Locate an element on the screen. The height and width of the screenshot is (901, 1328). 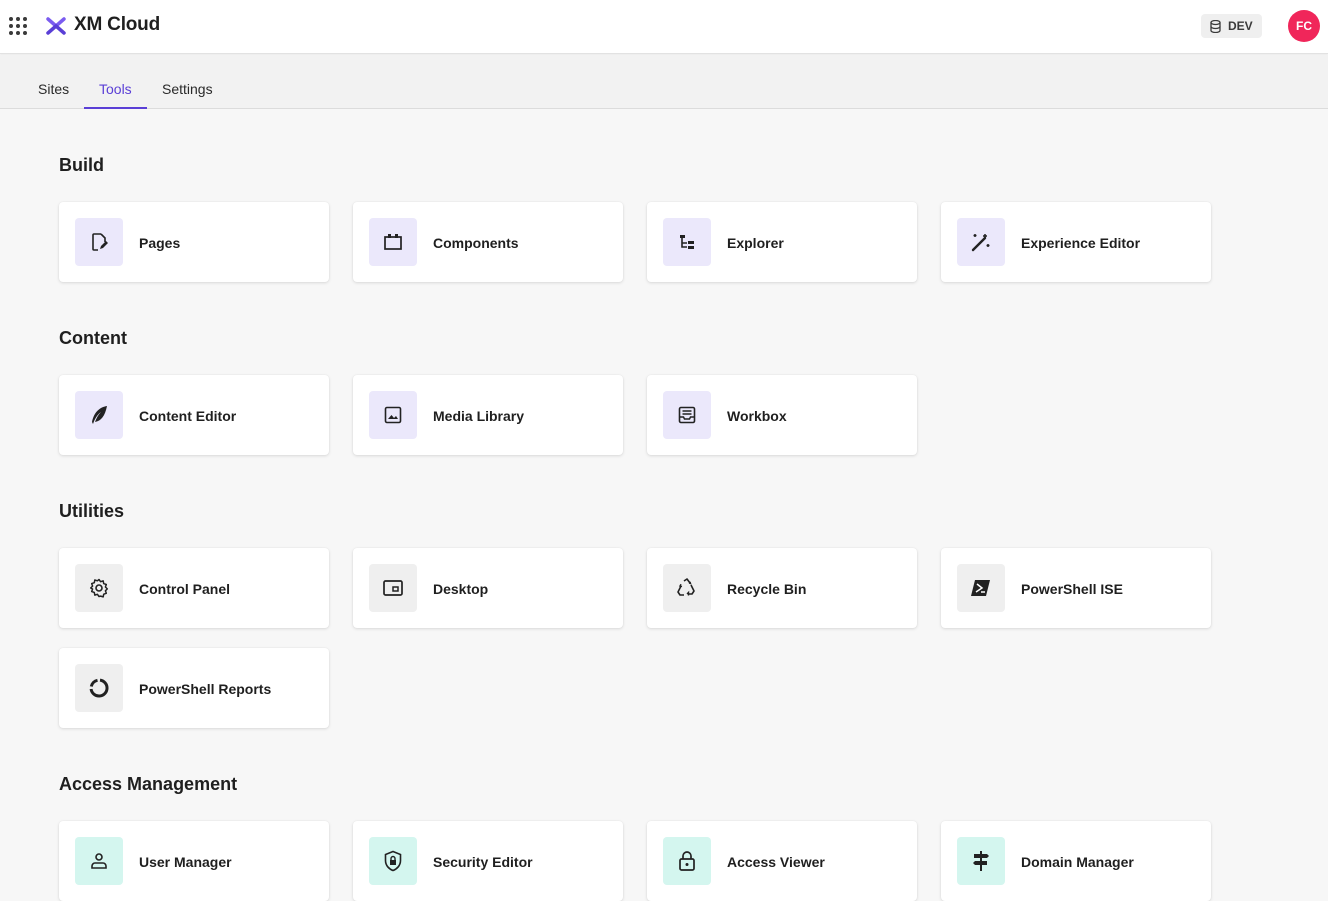
tool-card-label: Domain Manager is located at coordinates (1077, 862).